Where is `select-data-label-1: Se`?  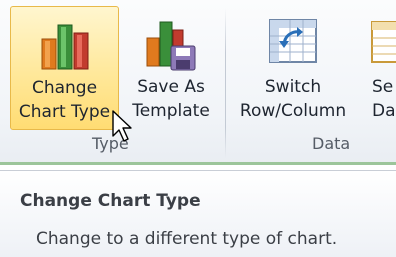 select-data-label-1: Se is located at coordinates (383, 87).